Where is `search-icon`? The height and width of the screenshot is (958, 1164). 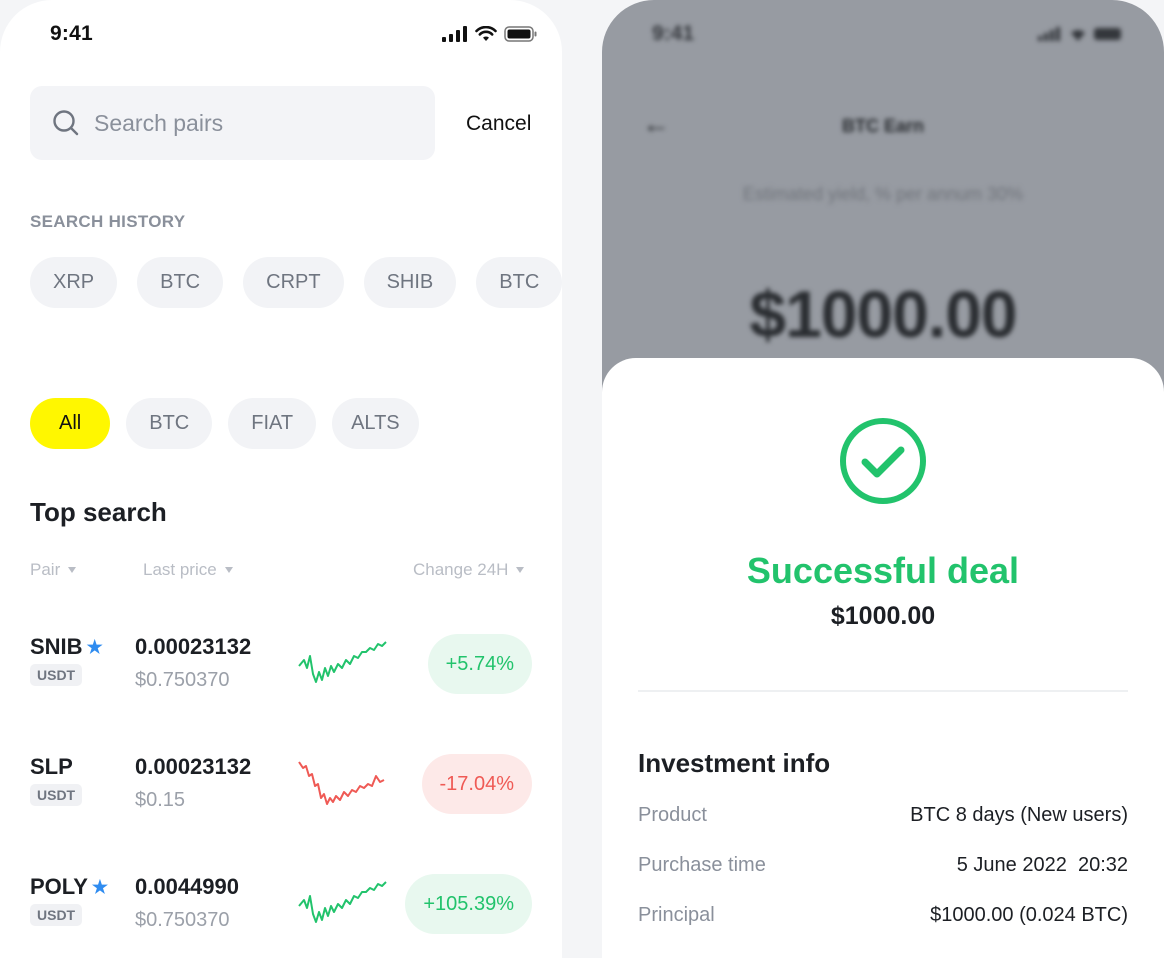
search-icon is located at coordinates (66, 123).